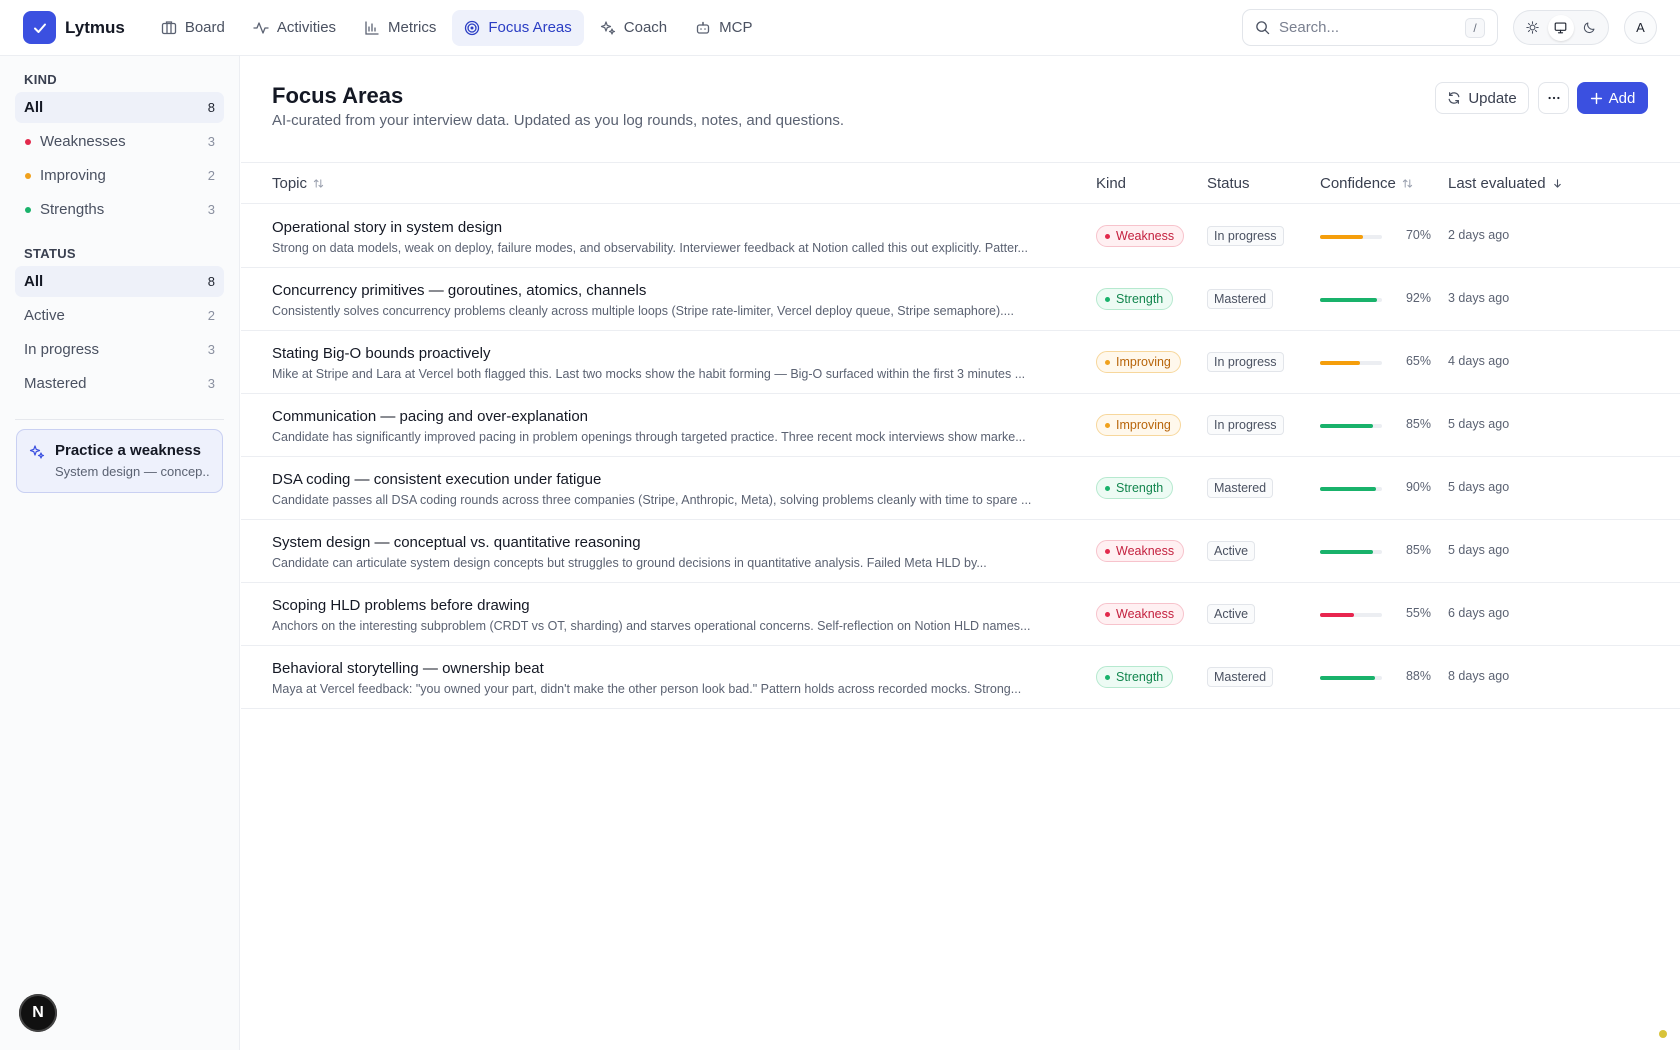 This screenshot has width=1680, height=1050. What do you see at coordinates (119, 141) in the screenshot?
I see `sidebar-item-weaknesses: Weaknesses 3` at bounding box center [119, 141].